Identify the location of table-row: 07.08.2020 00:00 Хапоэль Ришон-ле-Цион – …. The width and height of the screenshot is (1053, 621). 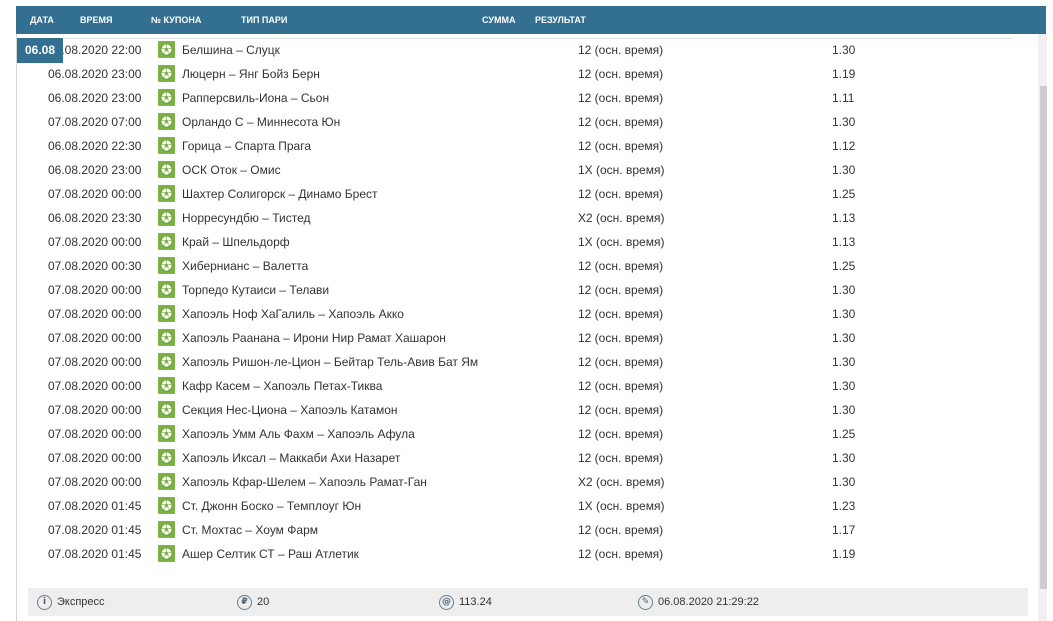
(515, 362).